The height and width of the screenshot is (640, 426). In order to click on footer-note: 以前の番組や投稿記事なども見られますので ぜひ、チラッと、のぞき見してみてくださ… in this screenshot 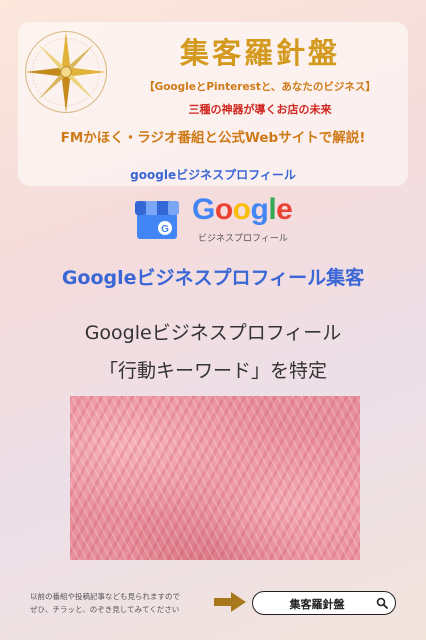, I will do `click(125, 603)`.